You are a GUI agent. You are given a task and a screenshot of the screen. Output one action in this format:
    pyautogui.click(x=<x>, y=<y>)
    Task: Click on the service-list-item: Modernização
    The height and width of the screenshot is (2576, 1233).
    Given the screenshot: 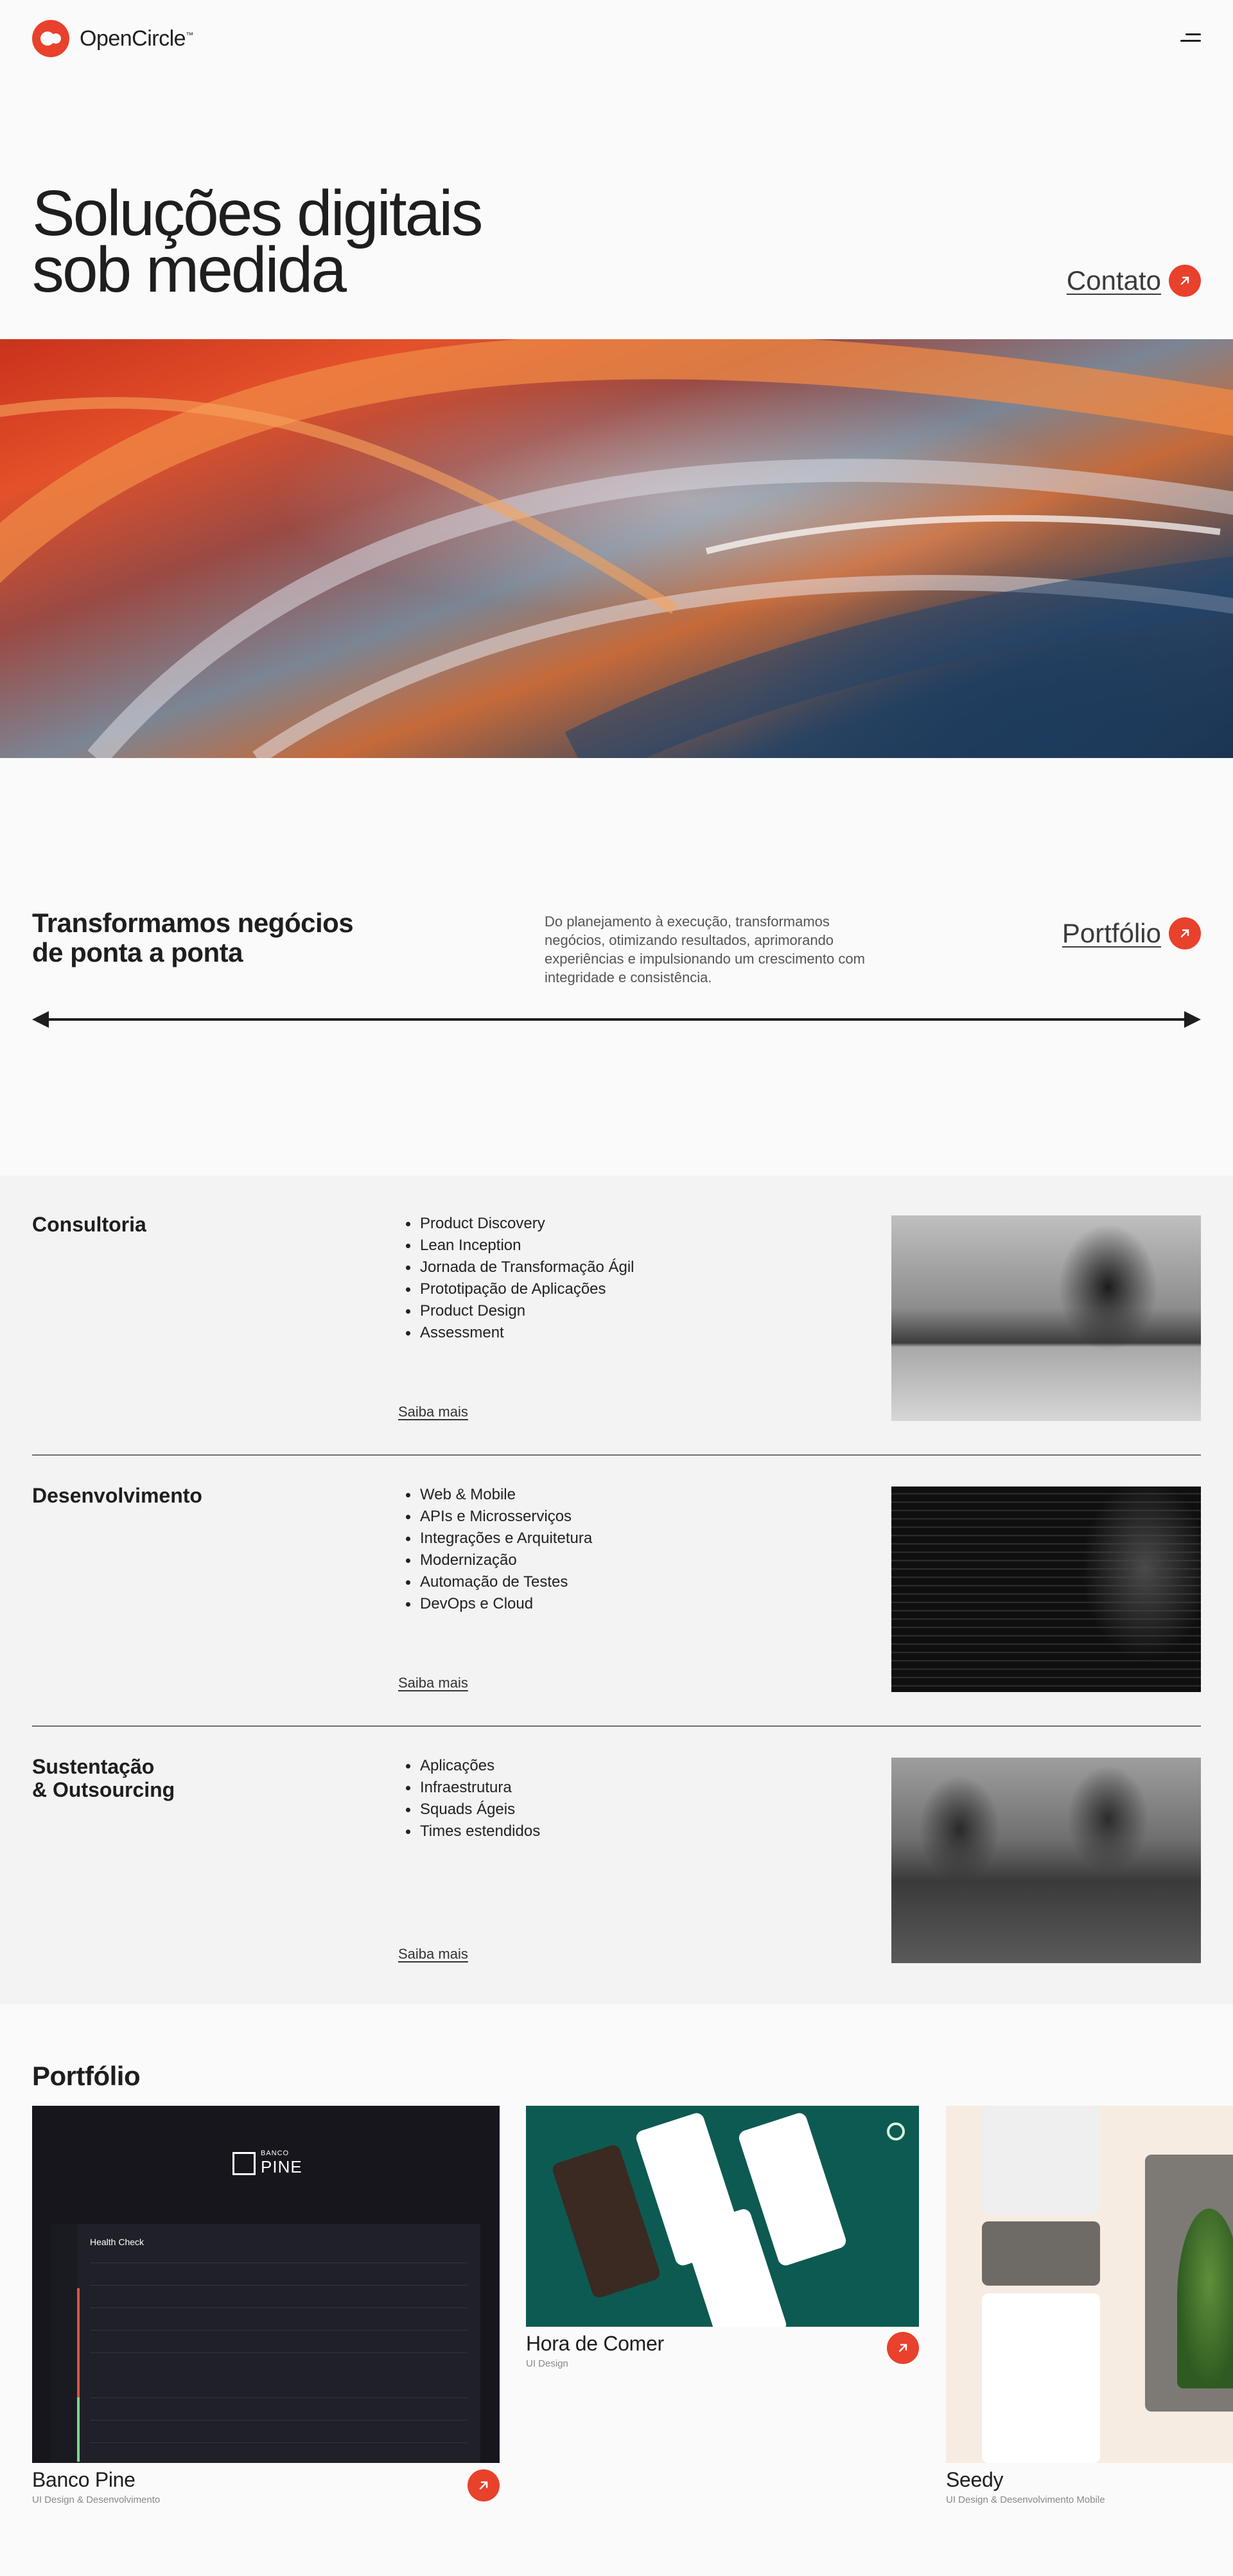 What is the action you would take?
    pyautogui.click(x=499, y=1560)
    